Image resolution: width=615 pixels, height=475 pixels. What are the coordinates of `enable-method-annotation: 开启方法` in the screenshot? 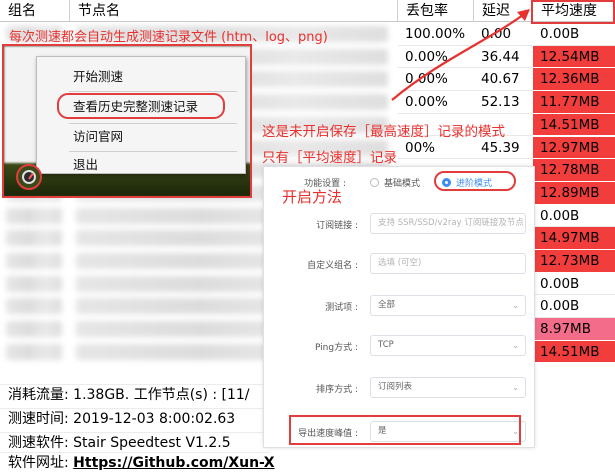 It's located at (312, 197).